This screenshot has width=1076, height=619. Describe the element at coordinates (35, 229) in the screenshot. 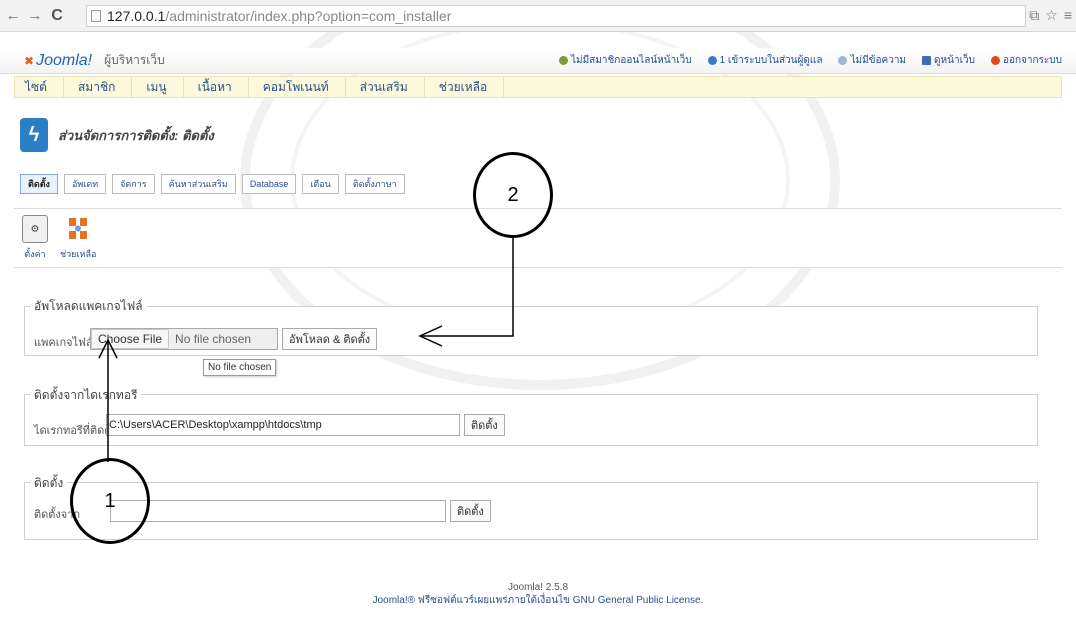

I see `options-icon: ⚙` at that location.